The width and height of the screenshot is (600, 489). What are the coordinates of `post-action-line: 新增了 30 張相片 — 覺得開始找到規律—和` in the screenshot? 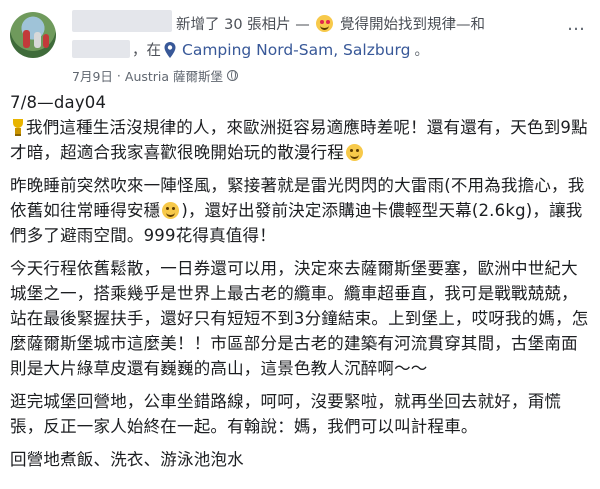 It's located at (330, 23).